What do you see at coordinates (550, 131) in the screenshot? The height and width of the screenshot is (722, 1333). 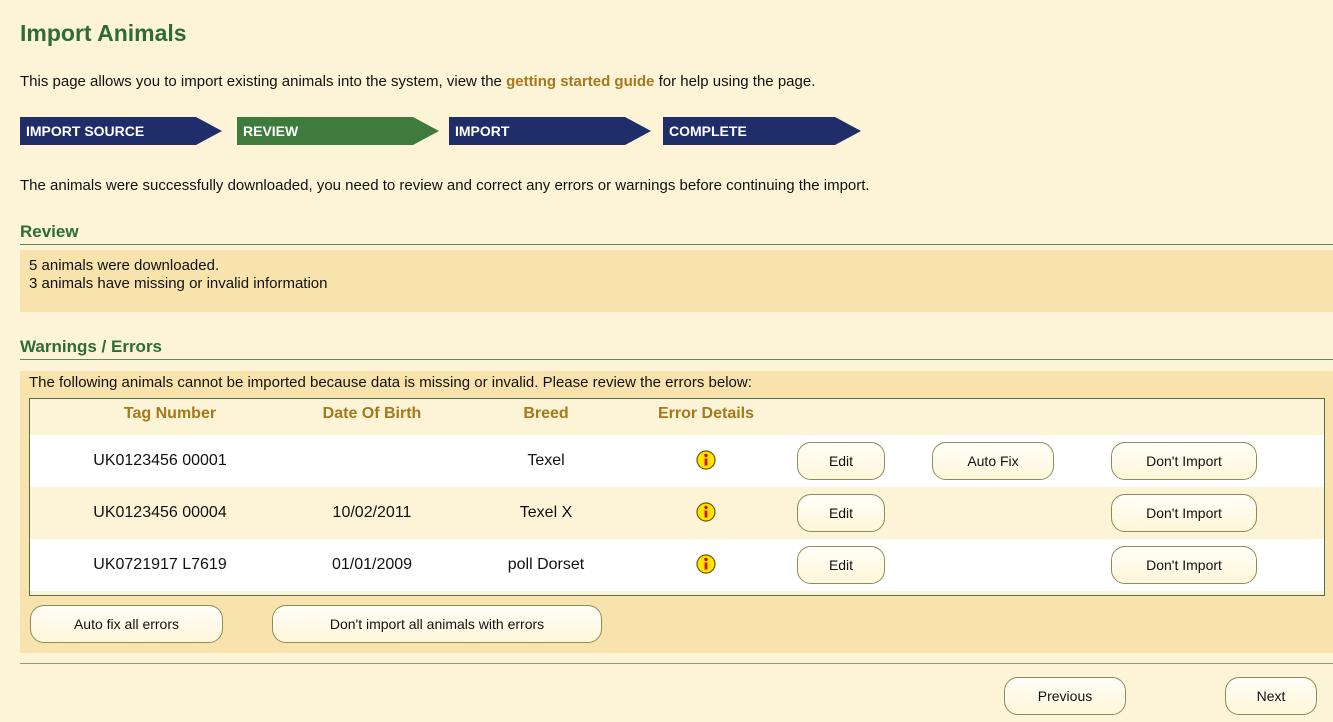 I see `step-import: IMPORT` at bounding box center [550, 131].